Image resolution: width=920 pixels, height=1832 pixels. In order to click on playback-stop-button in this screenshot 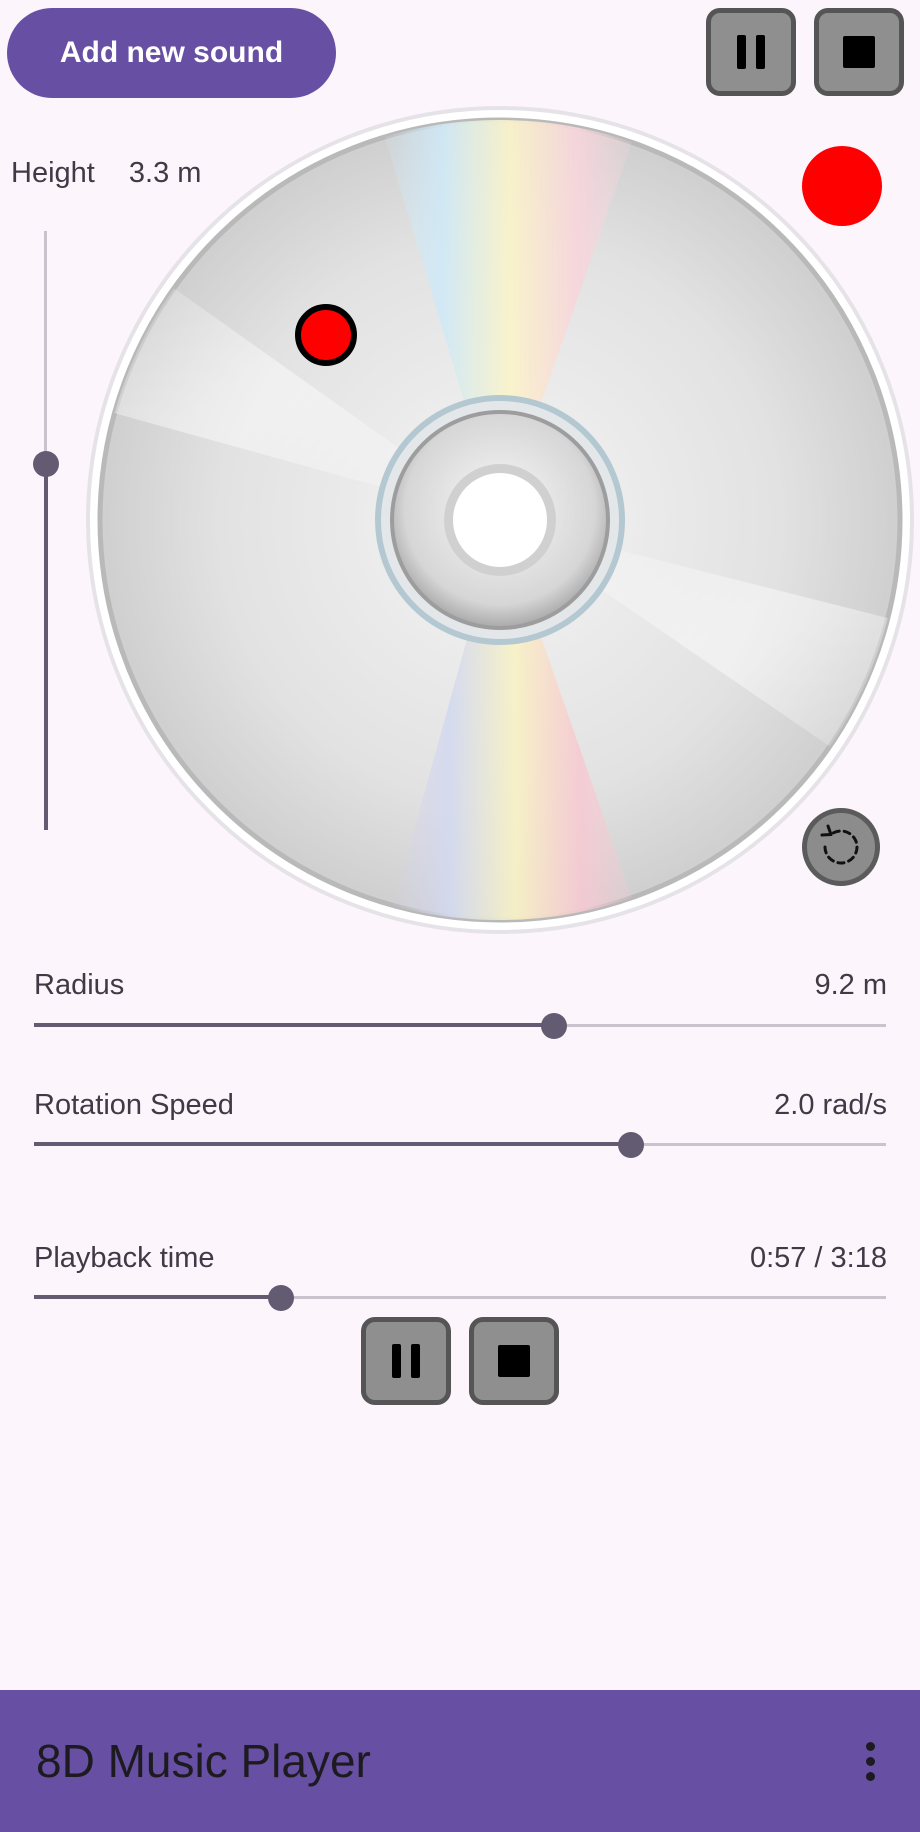, I will do `click(514, 1361)`.